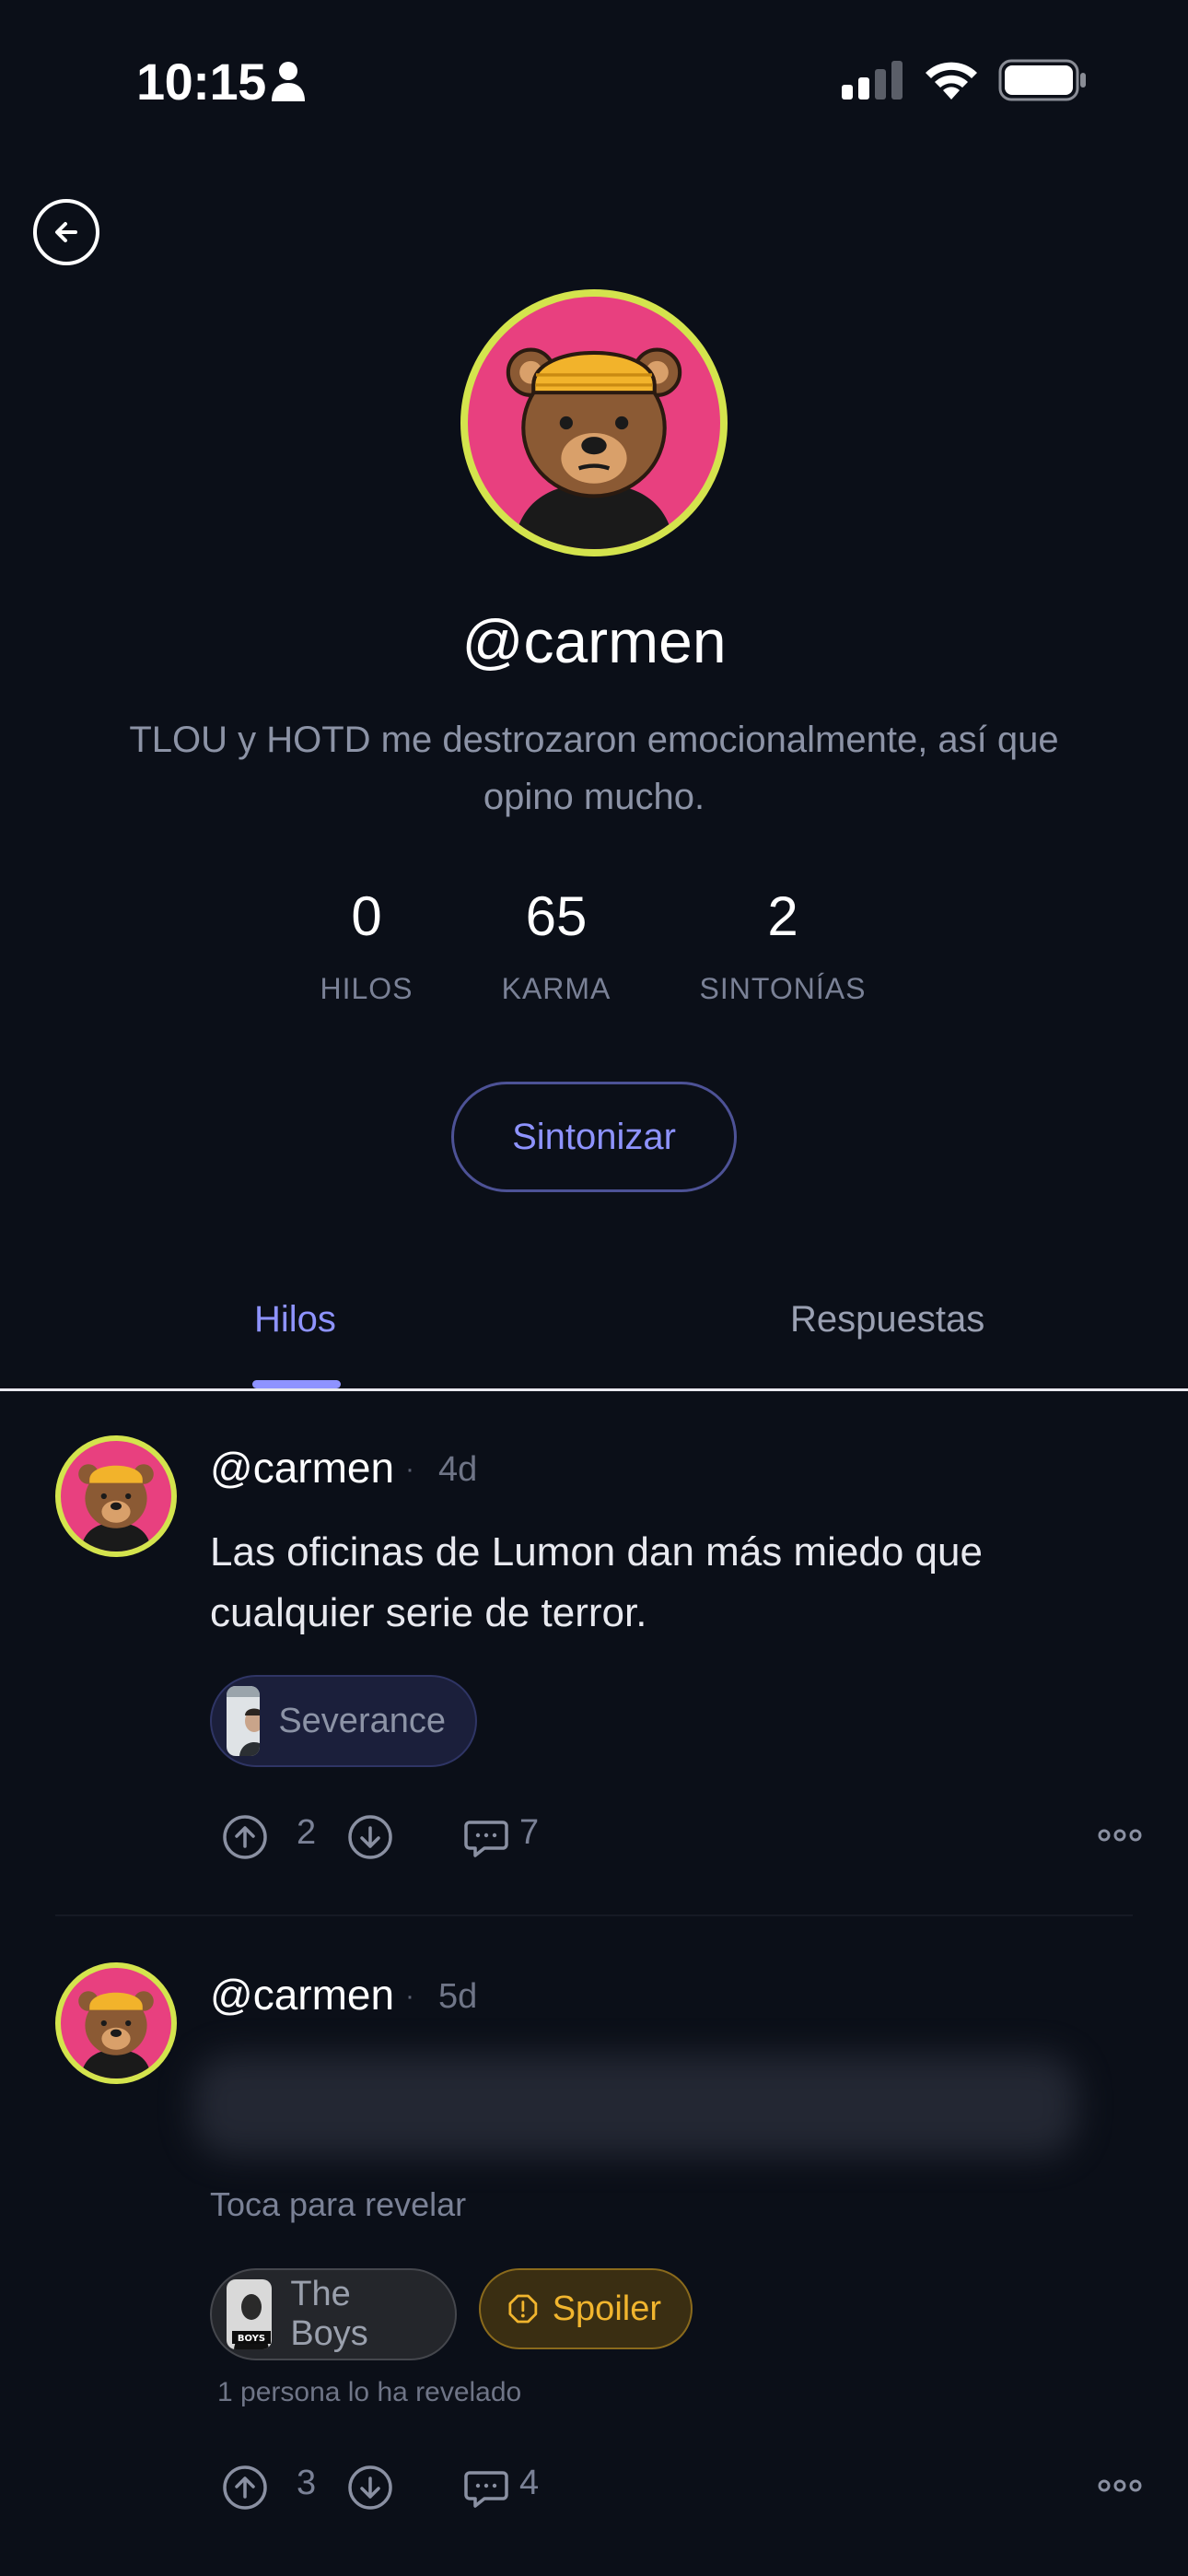  I want to click on profile-stats: 0 HILOS 65 KARMA 2 SINTONÍAS, so click(594, 949).